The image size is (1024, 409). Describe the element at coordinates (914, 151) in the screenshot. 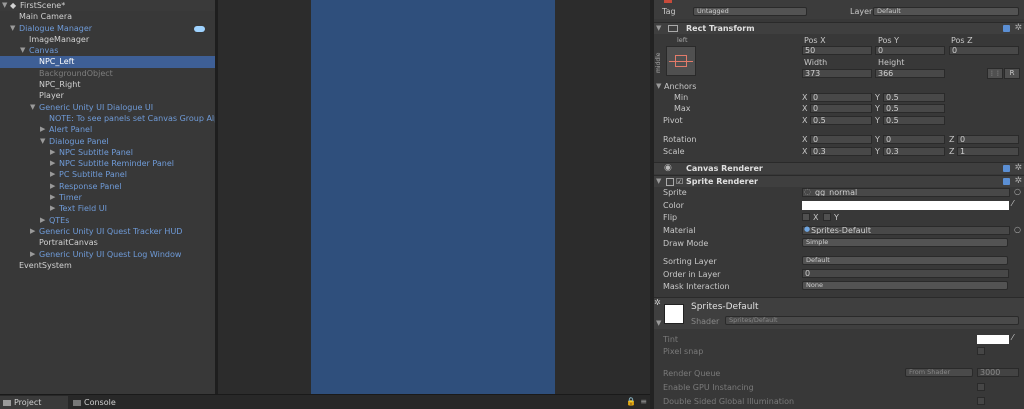

I see `scale-y-field: 0.3` at that location.